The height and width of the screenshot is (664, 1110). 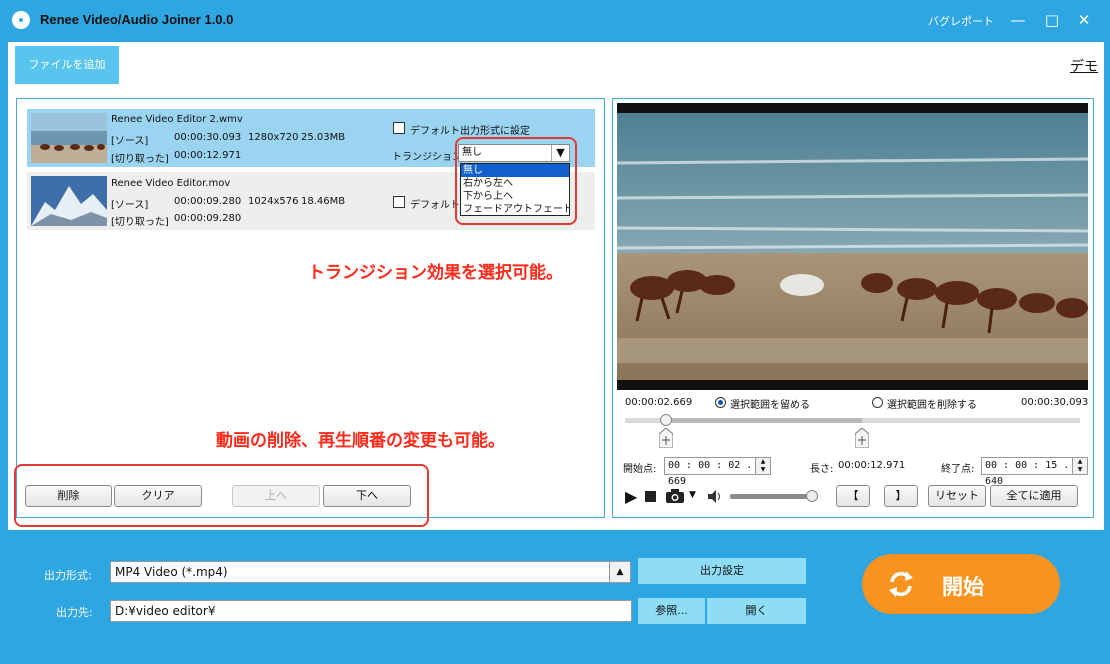 I want to click on open-folder-button: 開く, so click(x=756, y=611).